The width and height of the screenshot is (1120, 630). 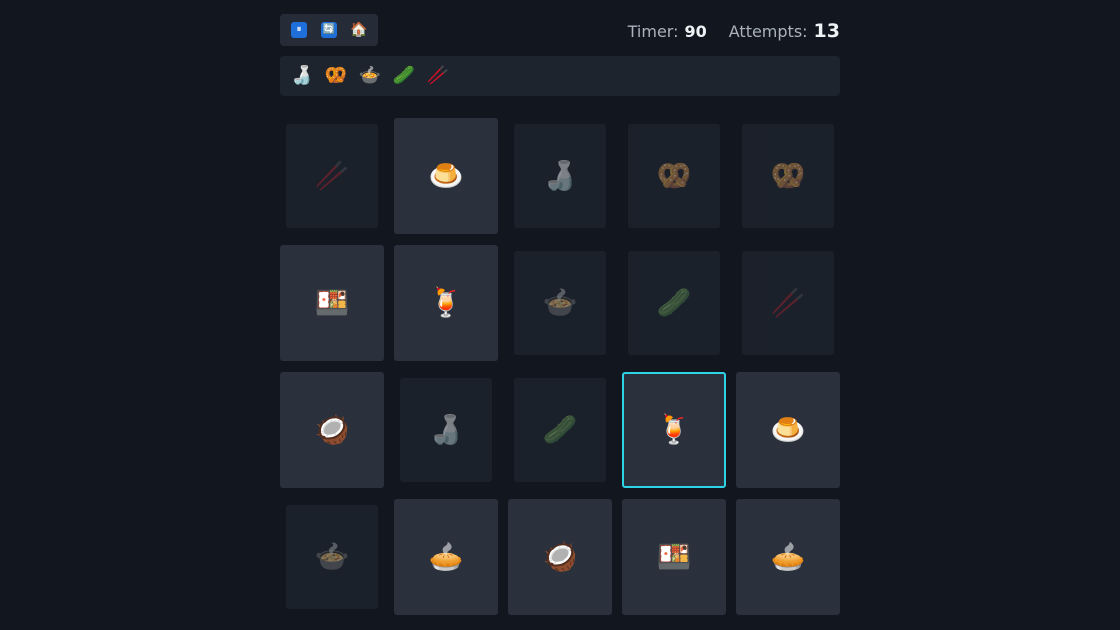 I want to click on tray-item-stew: 🍲, so click(x=370, y=75).